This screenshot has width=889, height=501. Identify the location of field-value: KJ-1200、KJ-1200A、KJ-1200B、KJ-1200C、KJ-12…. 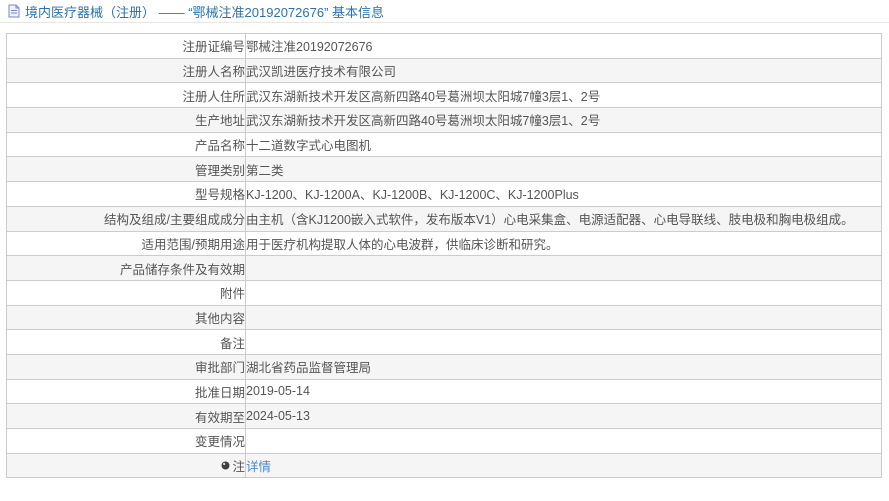
(563, 194).